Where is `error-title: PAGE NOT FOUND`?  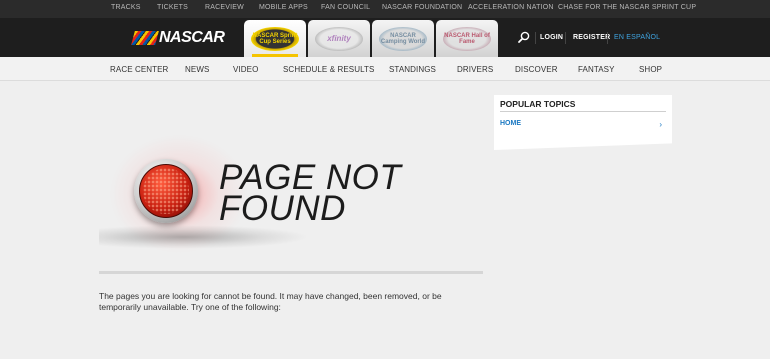 error-title: PAGE NOT FOUND is located at coordinates (310, 193).